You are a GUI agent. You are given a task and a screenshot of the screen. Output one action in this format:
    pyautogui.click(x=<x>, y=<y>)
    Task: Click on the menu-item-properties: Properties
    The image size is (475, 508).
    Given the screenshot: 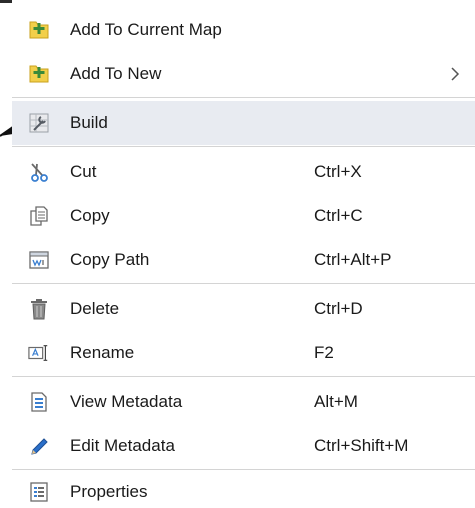 What is the action you would take?
    pyautogui.click(x=243, y=489)
    